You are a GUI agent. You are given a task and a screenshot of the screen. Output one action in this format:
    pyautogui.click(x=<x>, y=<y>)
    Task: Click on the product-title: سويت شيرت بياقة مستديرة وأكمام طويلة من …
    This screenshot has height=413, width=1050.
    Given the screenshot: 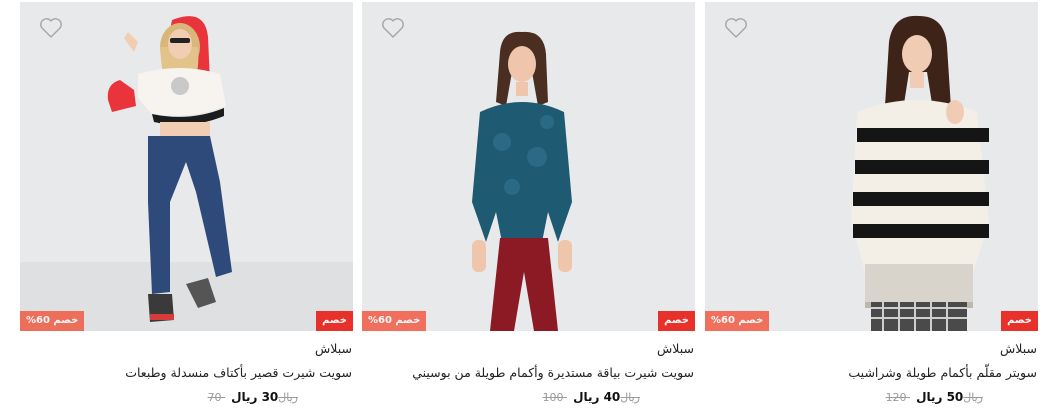 What is the action you would take?
    pyautogui.click(x=553, y=372)
    